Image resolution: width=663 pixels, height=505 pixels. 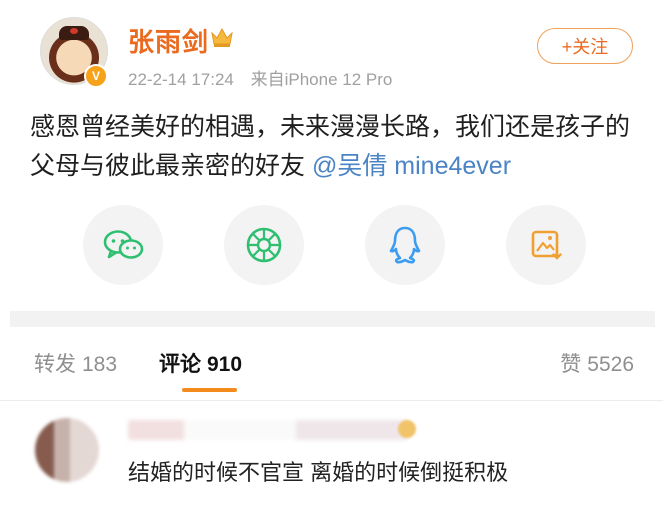 What do you see at coordinates (55, 364) in the screenshot?
I see `tab-repost-label: 转发` at bounding box center [55, 364].